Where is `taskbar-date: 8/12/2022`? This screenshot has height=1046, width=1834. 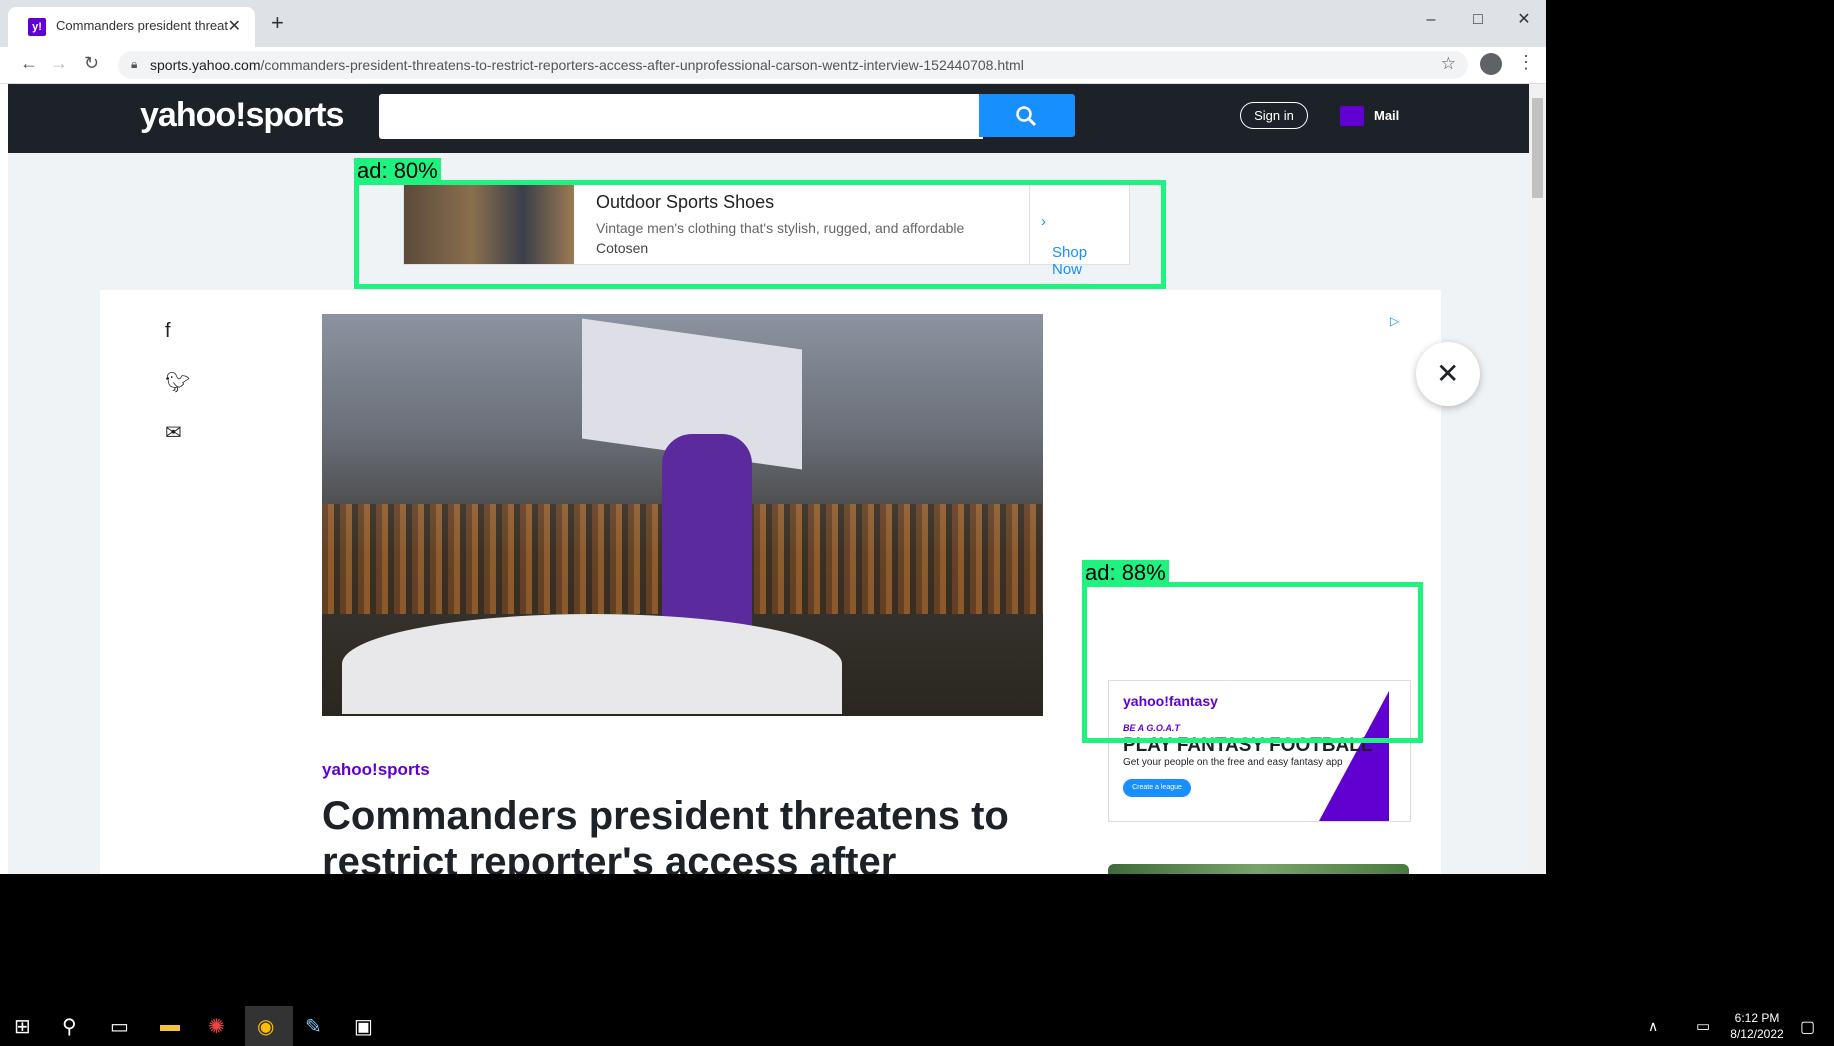
taskbar-date: 8/12/2022 is located at coordinates (1757, 1034).